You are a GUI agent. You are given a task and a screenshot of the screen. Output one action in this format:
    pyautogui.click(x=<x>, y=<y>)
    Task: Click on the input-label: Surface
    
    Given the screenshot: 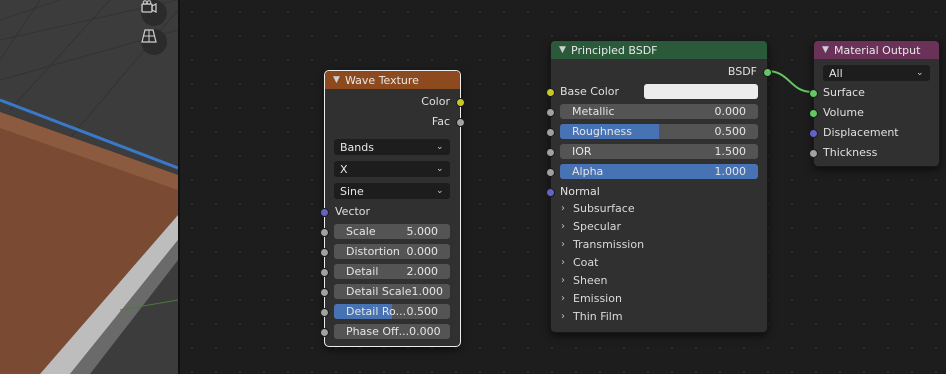 What is the action you would take?
    pyautogui.click(x=844, y=92)
    